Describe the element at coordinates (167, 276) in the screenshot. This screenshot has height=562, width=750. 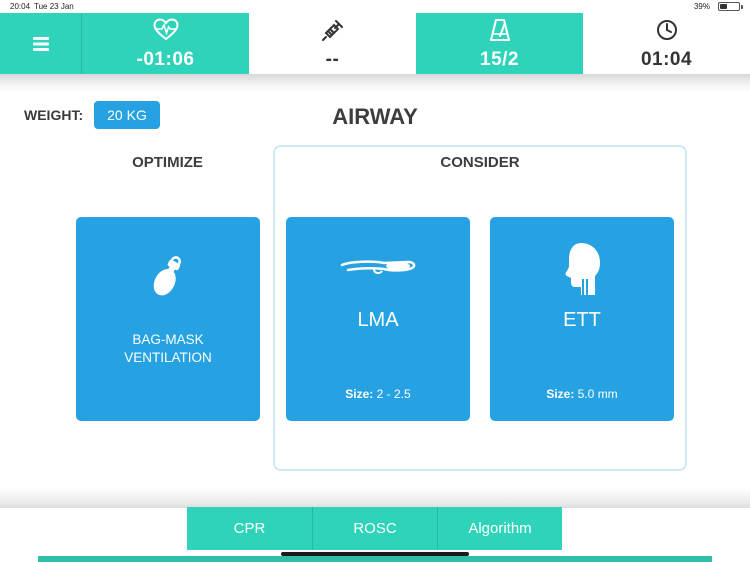
I see `bag-mask-icon` at that location.